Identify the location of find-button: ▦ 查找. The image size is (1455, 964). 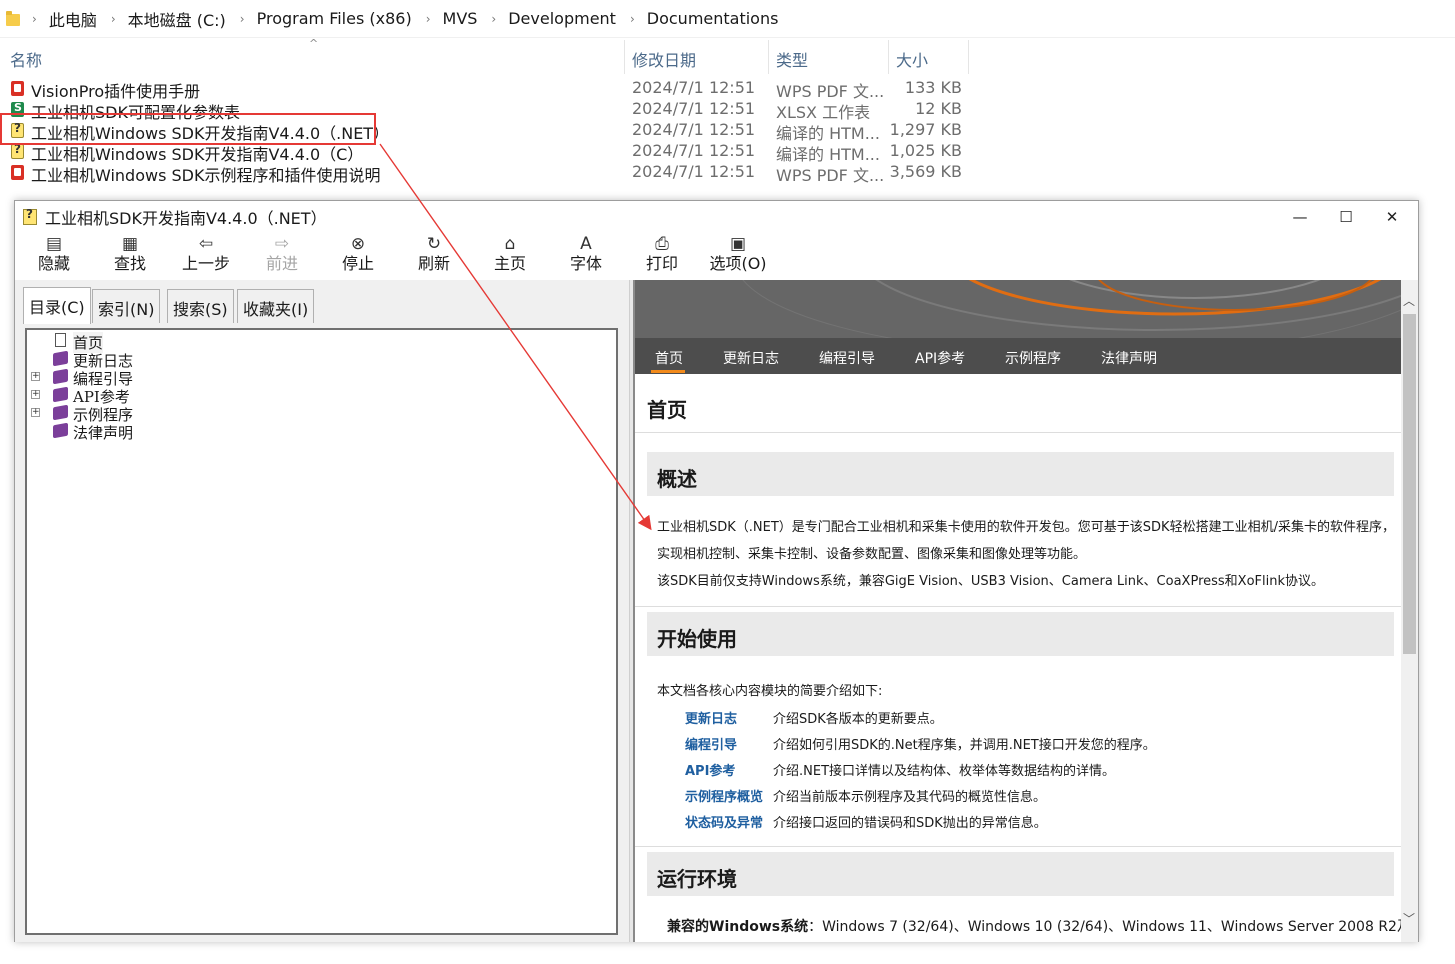
(130, 256).